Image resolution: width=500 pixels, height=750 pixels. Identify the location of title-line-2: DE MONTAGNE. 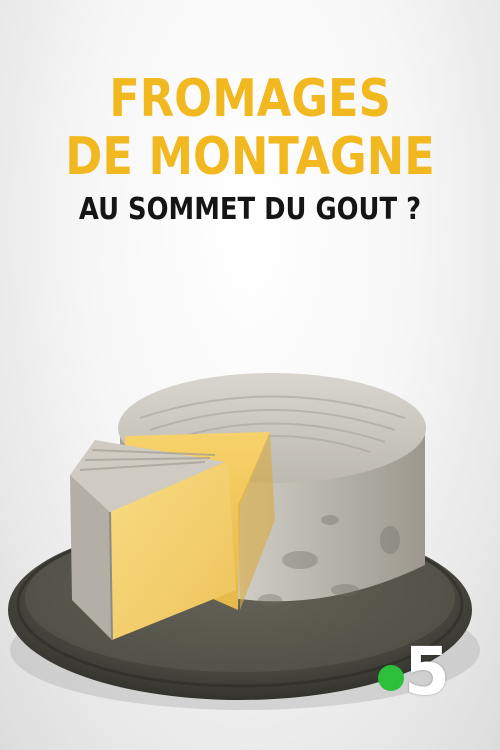
(250, 157).